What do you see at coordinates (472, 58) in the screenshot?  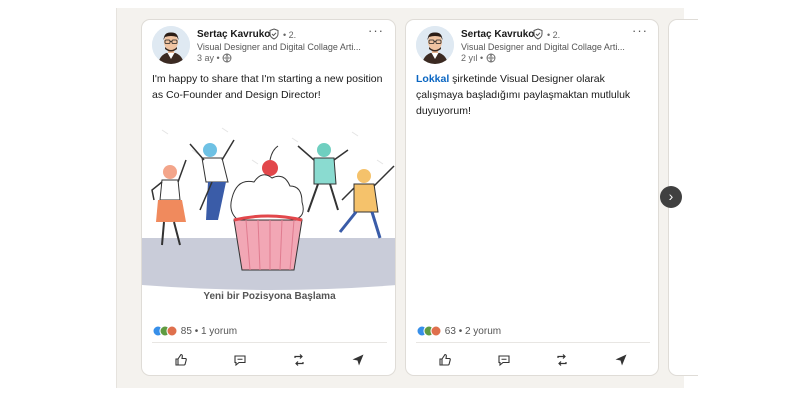 I see `post-time: 2 yıl •` at bounding box center [472, 58].